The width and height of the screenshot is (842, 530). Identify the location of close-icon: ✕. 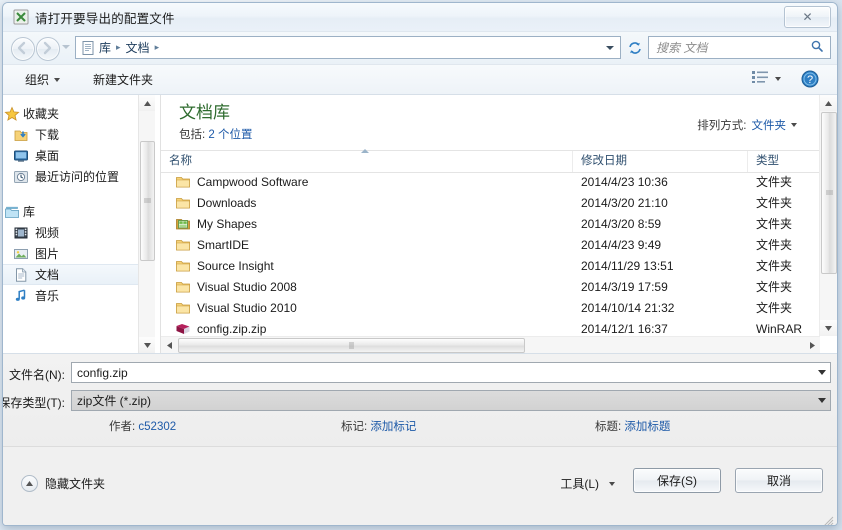
(807, 17).